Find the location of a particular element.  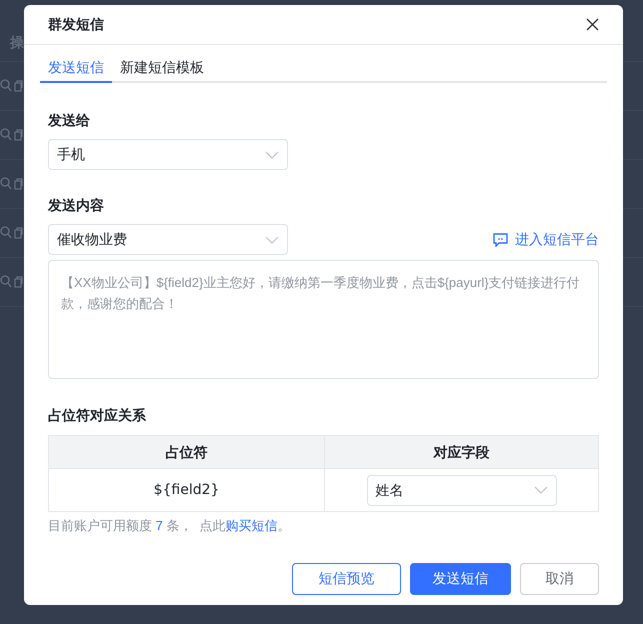

table-cell-text: ${field2} is located at coordinates (187, 490).